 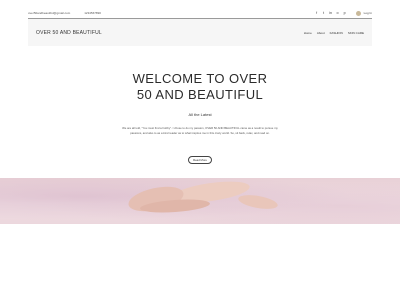 What do you see at coordinates (367, 13) in the screenshot?
I see `login-label: Log In` at bounding box center [367, 13].